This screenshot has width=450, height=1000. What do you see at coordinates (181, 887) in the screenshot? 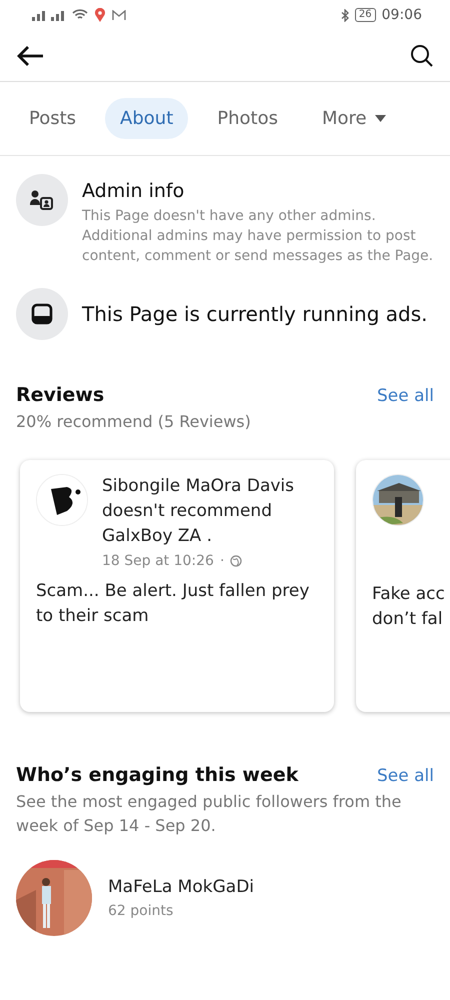
I see `follower-name: MaFeLa MokGaDi` at bounding box center [181, 887].